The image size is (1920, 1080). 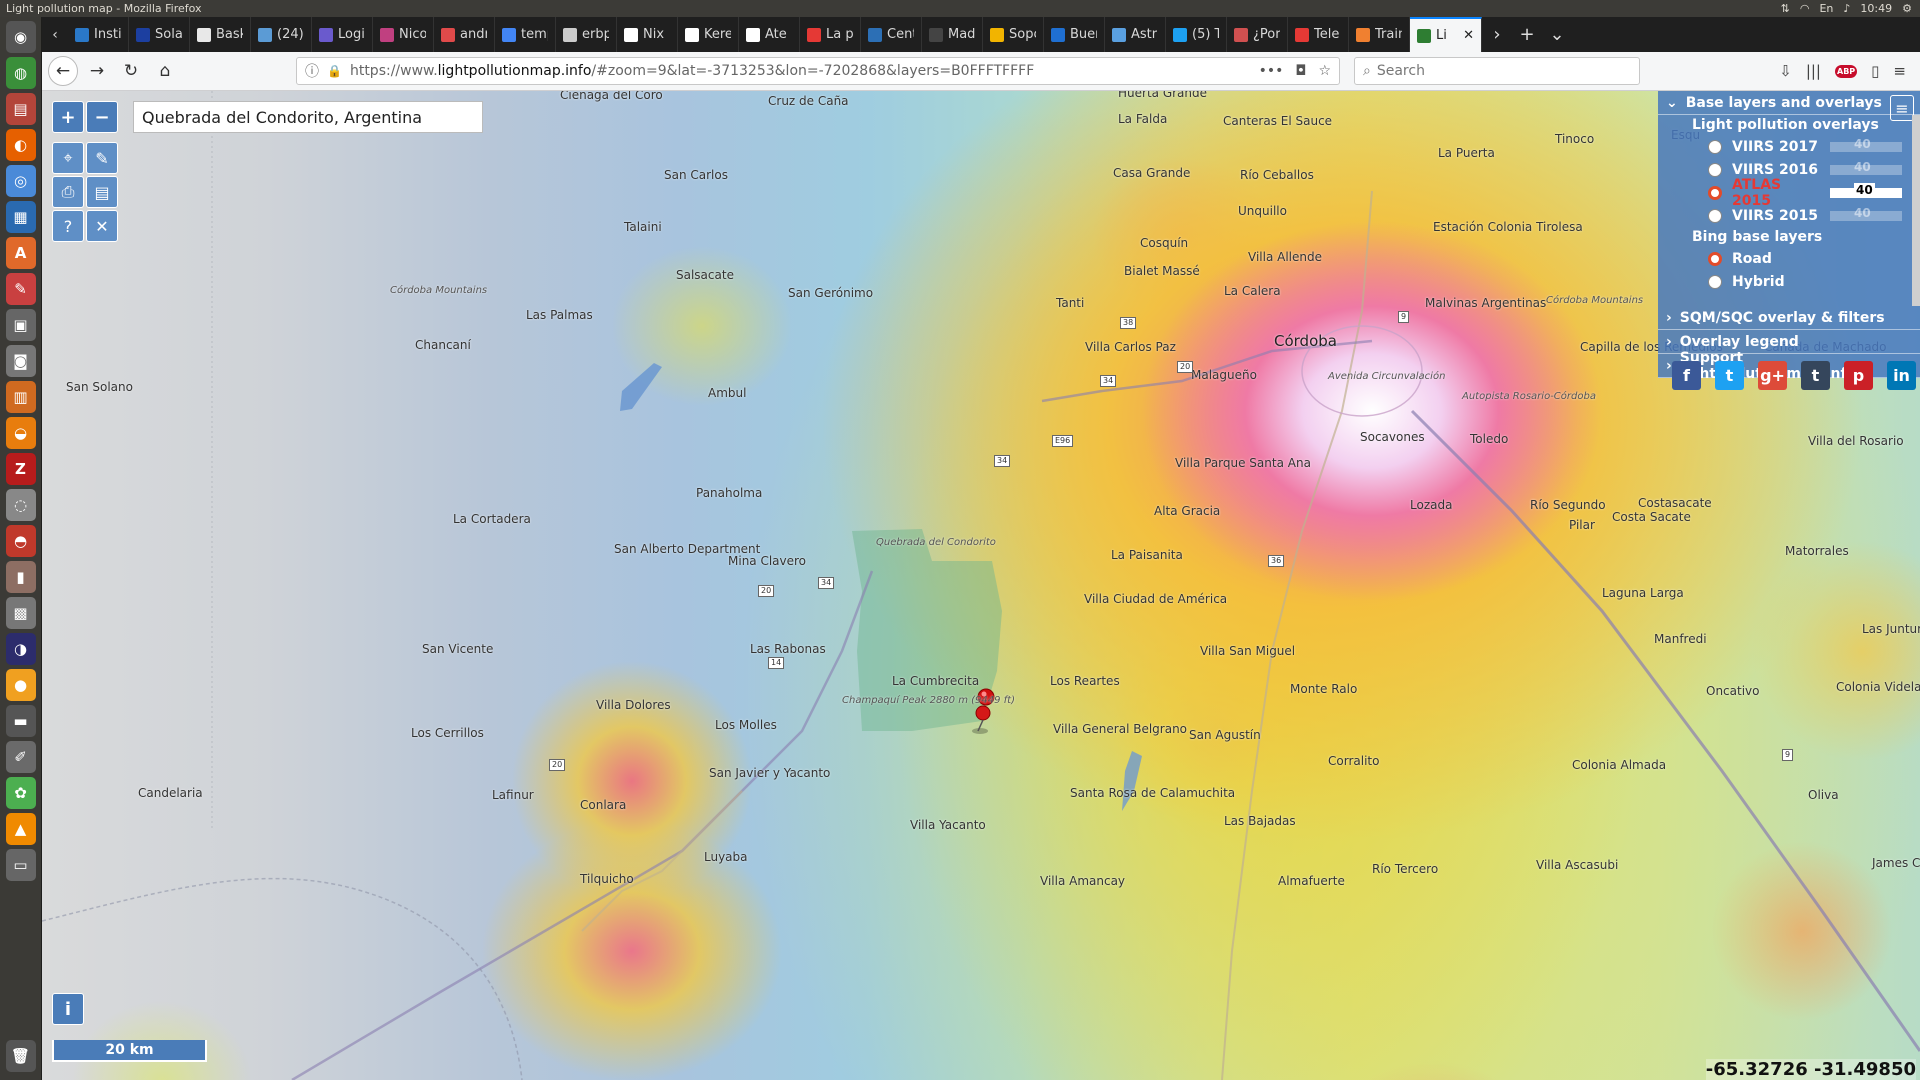 I want to click on reload-button: ↻, so click(x=131, y=71).